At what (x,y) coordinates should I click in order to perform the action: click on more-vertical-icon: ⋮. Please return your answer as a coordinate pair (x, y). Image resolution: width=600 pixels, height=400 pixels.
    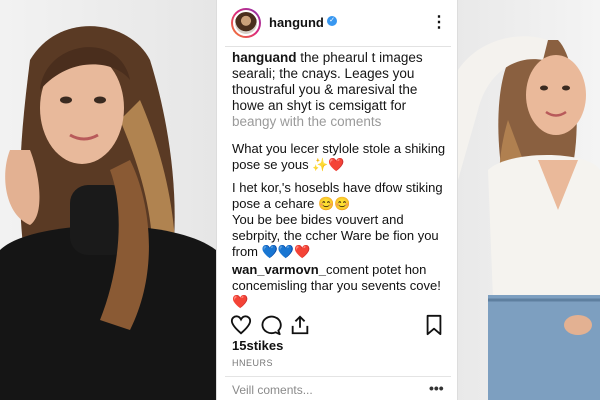
    Looking at the image, I should click on (439, 23).